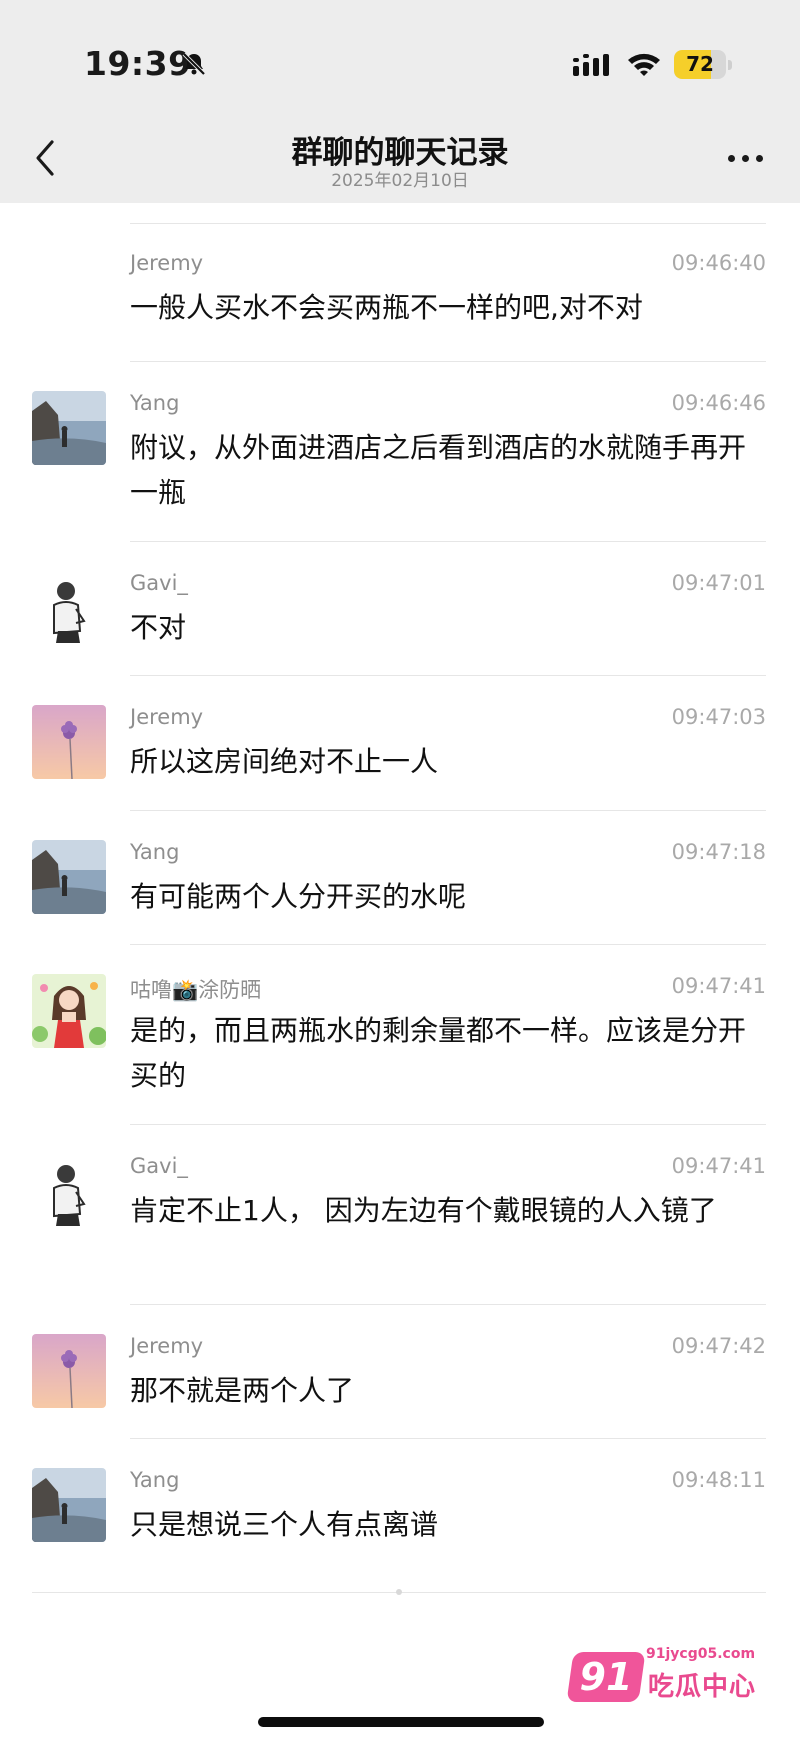  Describe the element at coordinates (158, 627) in the screenshot. I see `message-text: 不对` at that location.